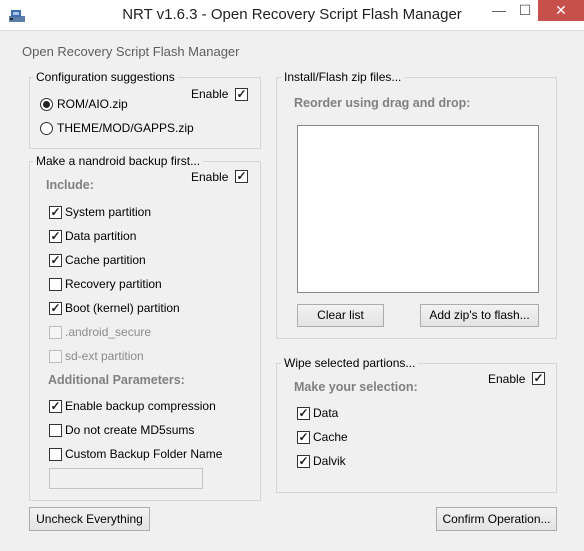 The height and width of the screenshot is (551, 584). What do you see at coordinates (55, 454) in the screenshot?
I see `custom-folder-name-checkbox` at bounding box center [55, 454].